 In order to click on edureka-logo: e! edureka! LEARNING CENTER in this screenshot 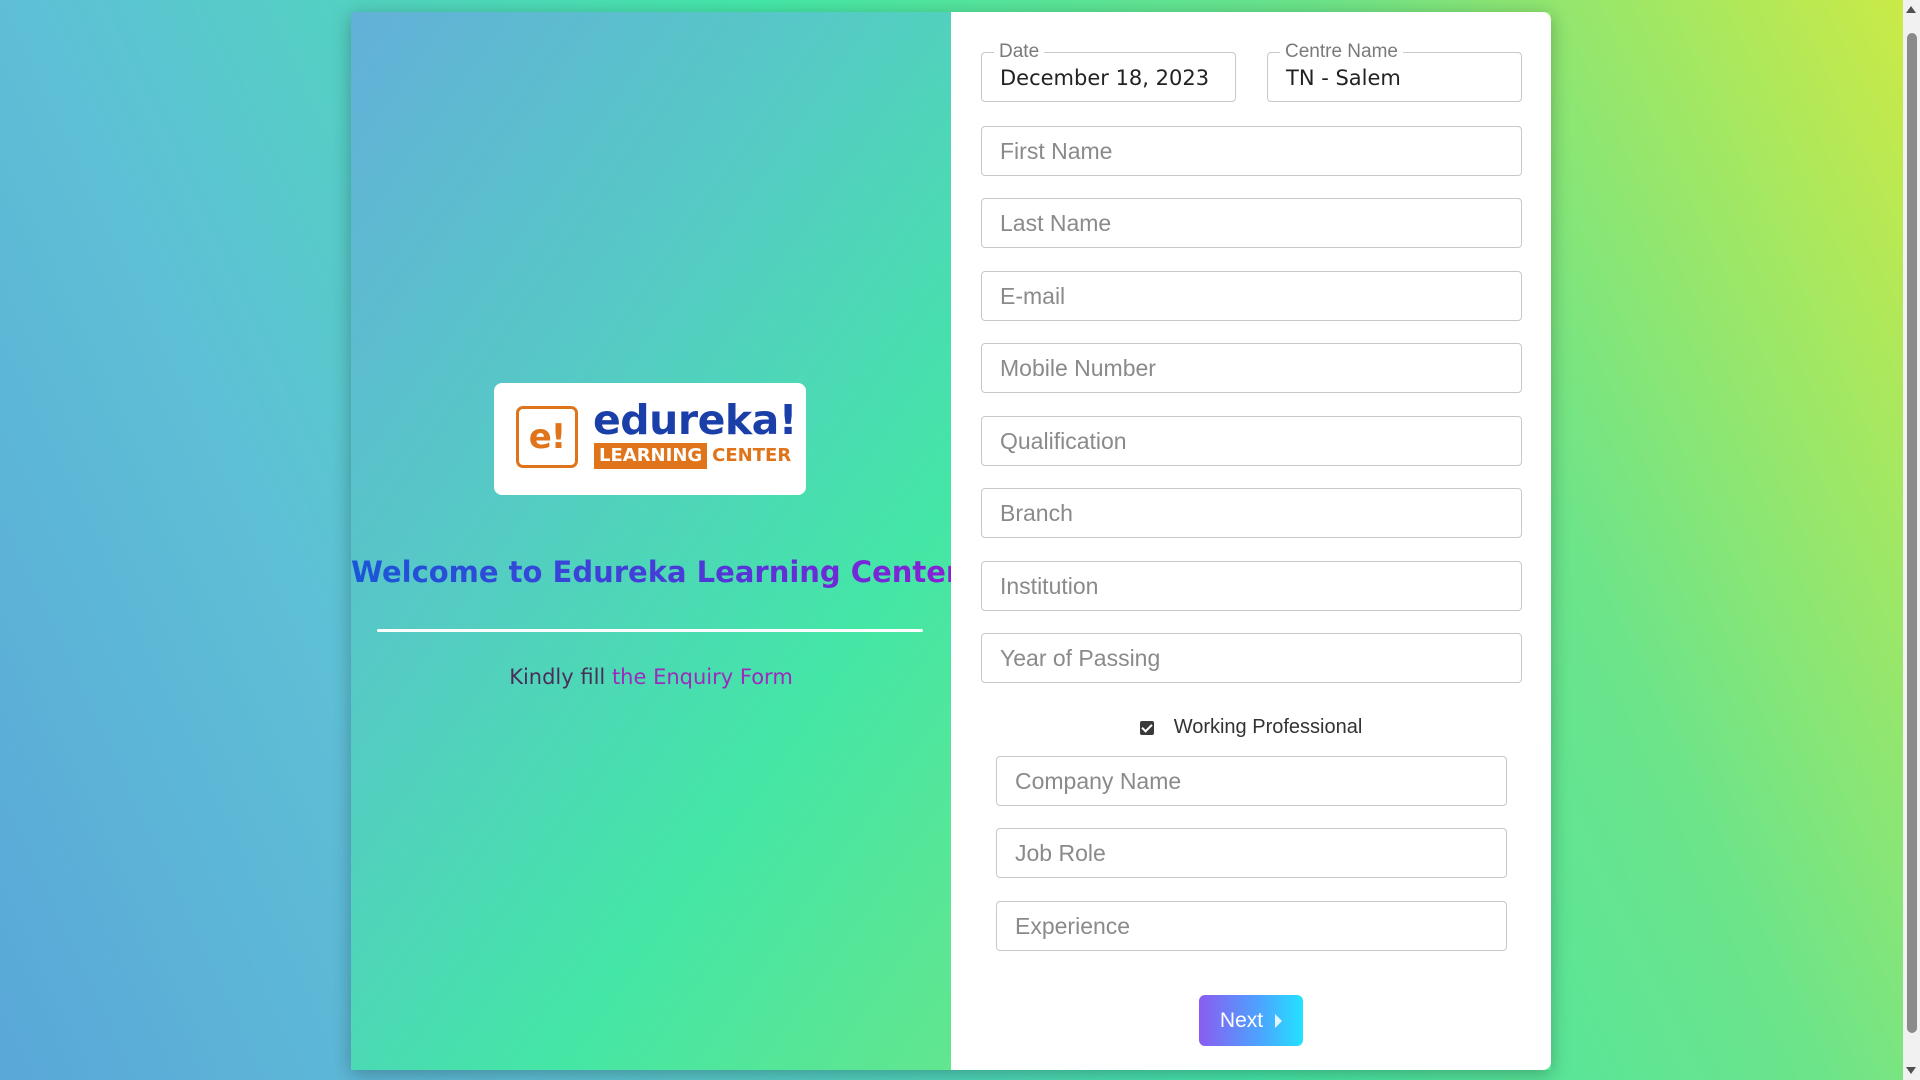, I will do `click(650, 439)`.